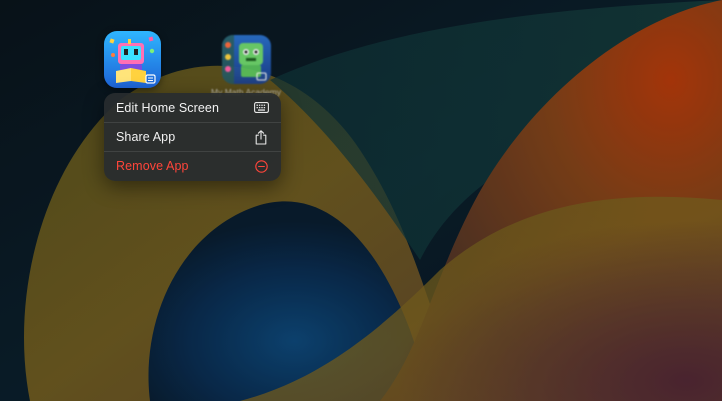 Image resolution: width=722 pixels, height=401 pixels. I want to click on menu-item-share-app: Share App, so click(192, 136).